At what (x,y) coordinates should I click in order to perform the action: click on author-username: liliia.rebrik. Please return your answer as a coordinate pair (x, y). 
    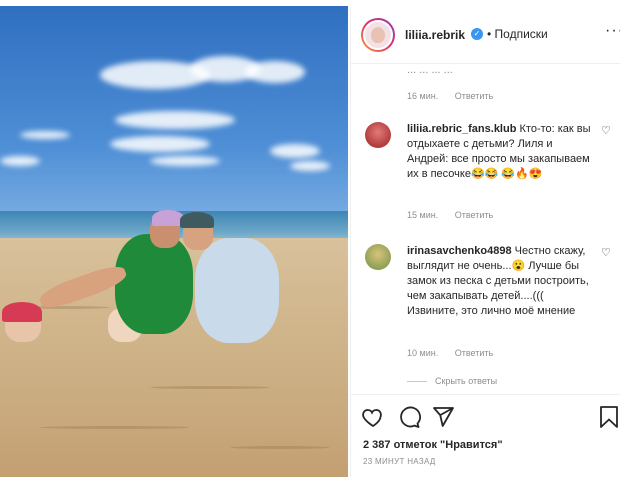
    Looking at the image, I should click on (435, 35).